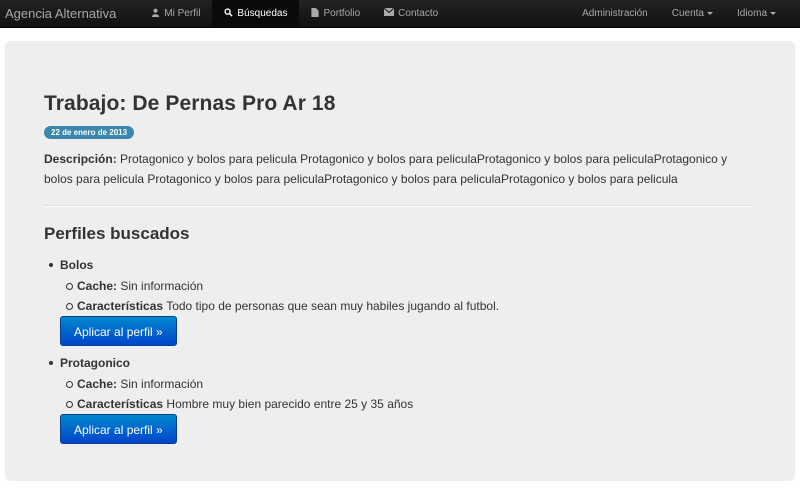 This screenshot has width=800, height=491. Describe the element at coordinates (117, 233) in the screenshot. I see `profiles-heading: Perfiles buscados` at that location.